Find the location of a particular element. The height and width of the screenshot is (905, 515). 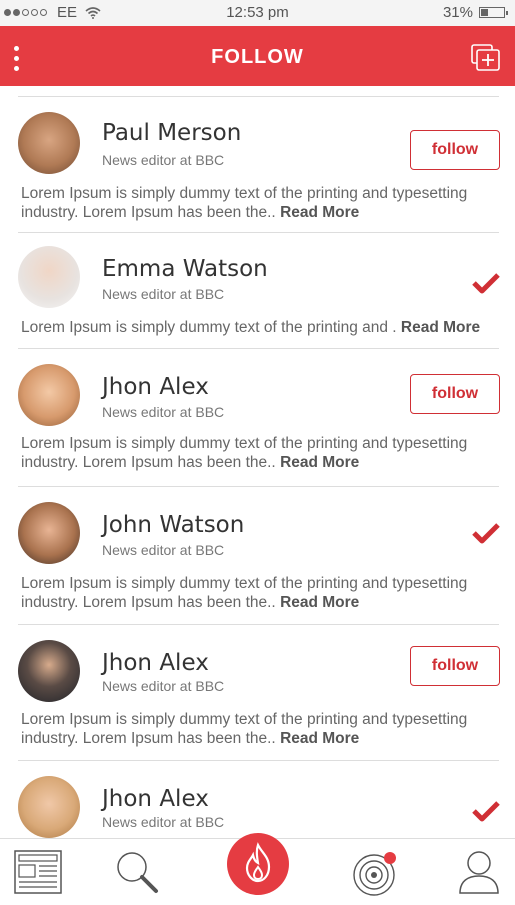

status-bar: EE 12:53 pm 31% is located at coordinates (257, 13).